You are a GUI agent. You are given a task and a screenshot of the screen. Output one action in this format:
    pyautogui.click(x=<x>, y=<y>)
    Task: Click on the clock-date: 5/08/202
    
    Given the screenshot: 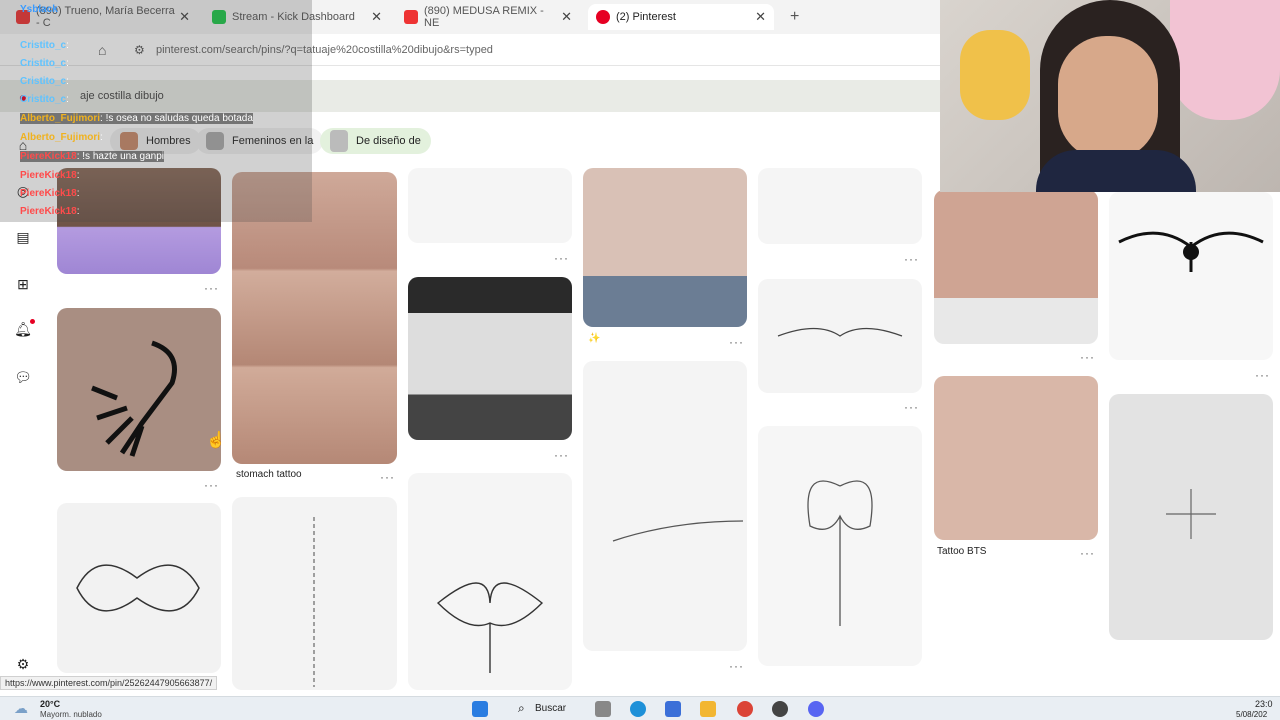 What is the action you would take?
    pyautogui.click(x=1251, y=714)
    